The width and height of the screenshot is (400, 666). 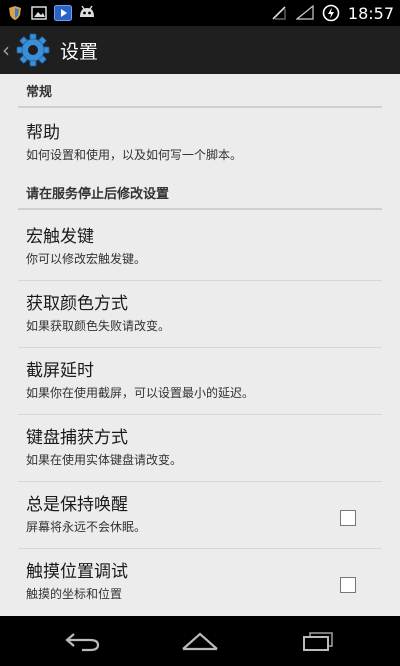 What do you see at coordinates (370, 13) in the screenshot?
I see `status-time: 18:57` at bounding box center [370, 13].